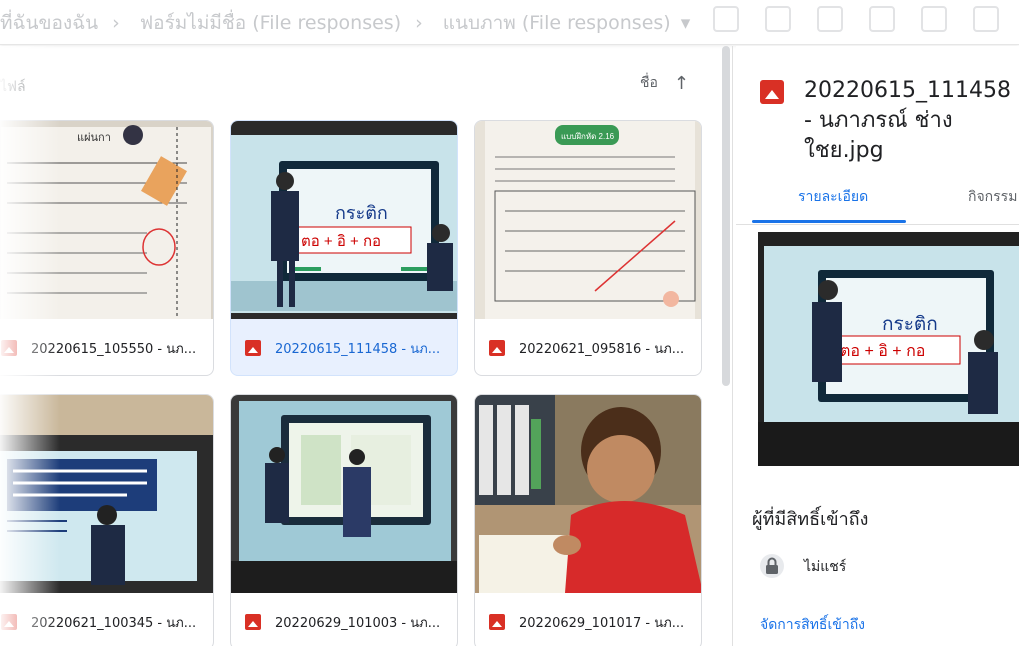 The image size is (1019, 646). I want to click on file-thumbnail: กระติก ตอ + อิ + กอ, so click(344, 220).